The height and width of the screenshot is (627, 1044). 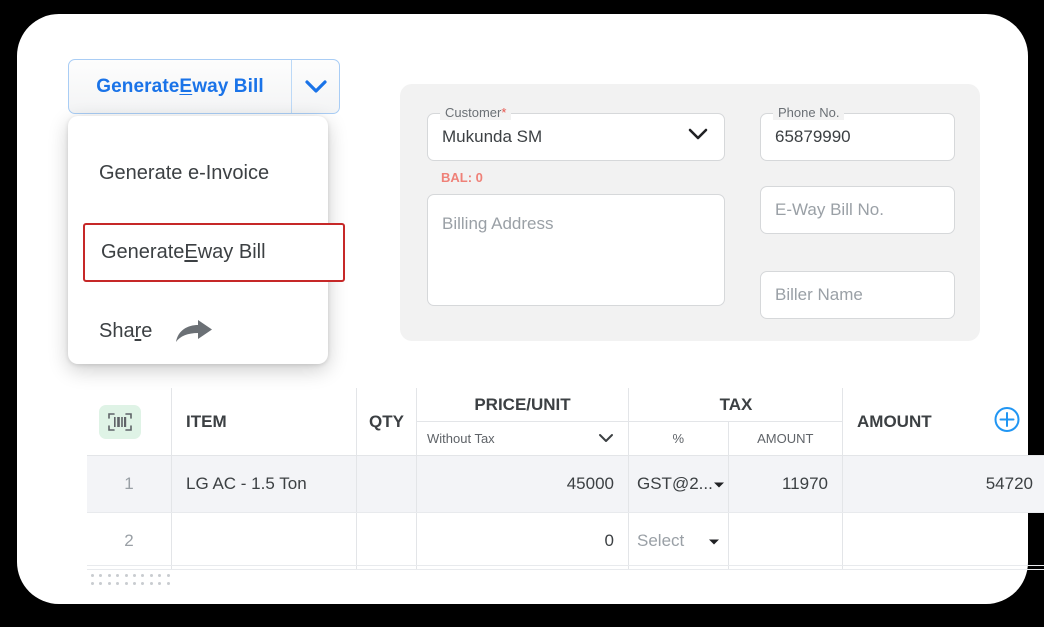 I want to click on row-tax-amount-value: 11970, so click(x=804, y=483).